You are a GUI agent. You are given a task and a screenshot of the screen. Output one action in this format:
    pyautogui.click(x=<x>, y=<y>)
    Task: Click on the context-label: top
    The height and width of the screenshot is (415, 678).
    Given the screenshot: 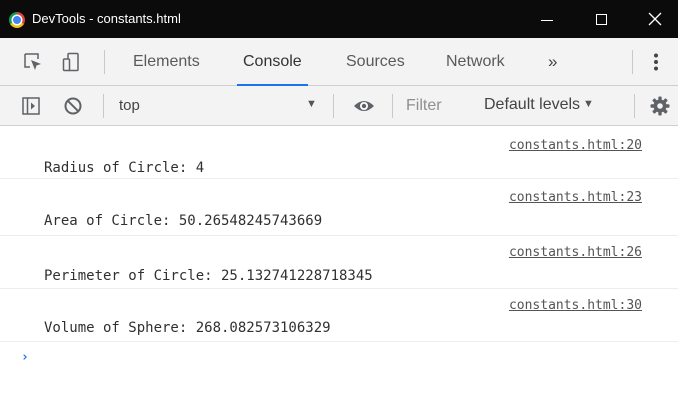 What is the action you would take?
    pyautogui.click(x=129, y=105)
    